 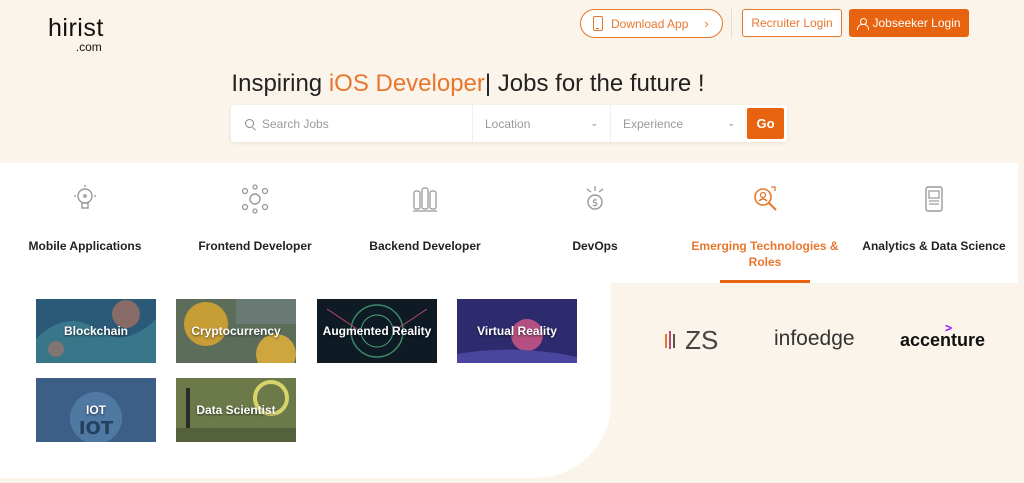 What do you see at coordinates (765, 223) in the screenshot?
I see `category-tab-emerging-technologies: Emerging Technologies & Roles` at bounding box center [765, 223].